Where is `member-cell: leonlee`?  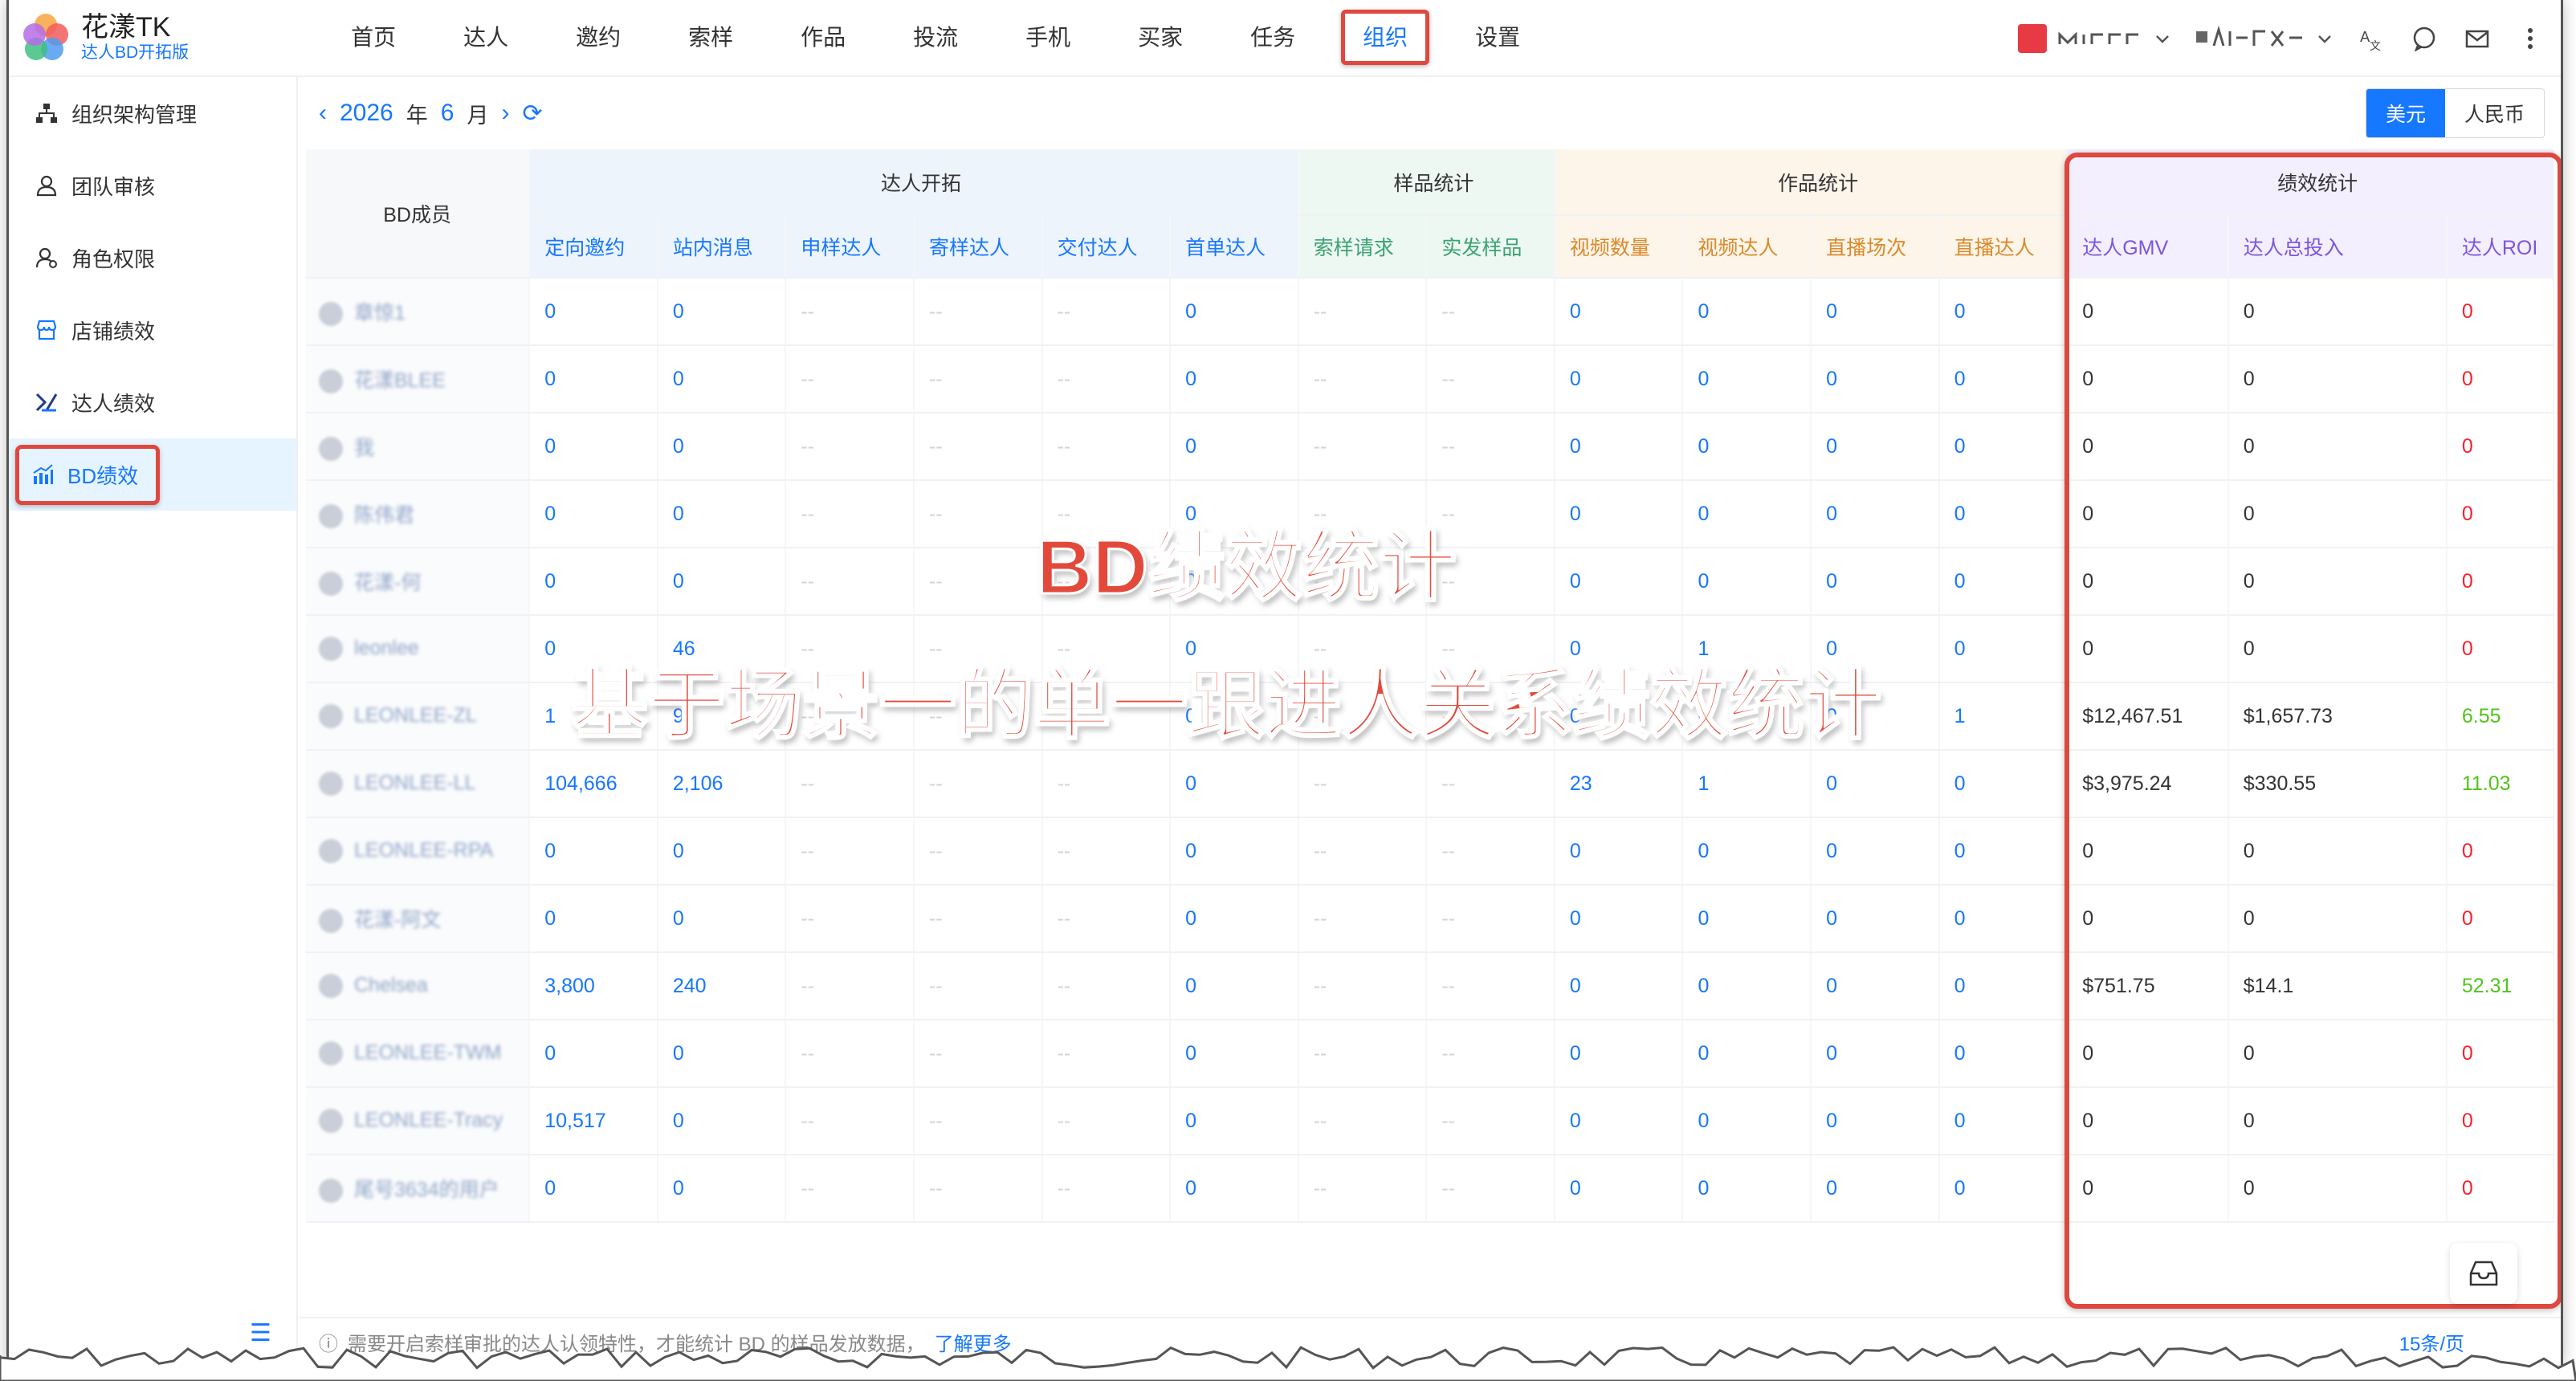
member-cell: leonlee is located at coordinates (418, 649).